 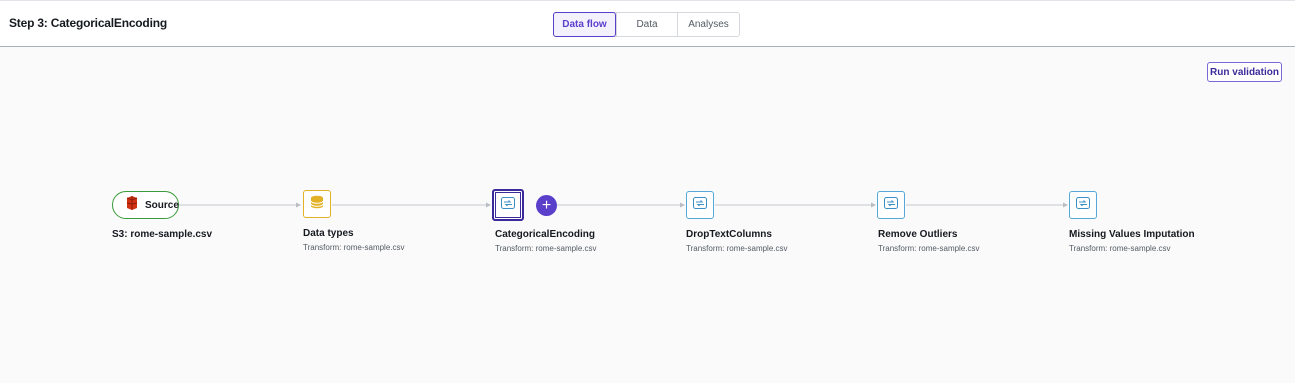 I want to click on source-node: Source, so click(x=145, y=205).